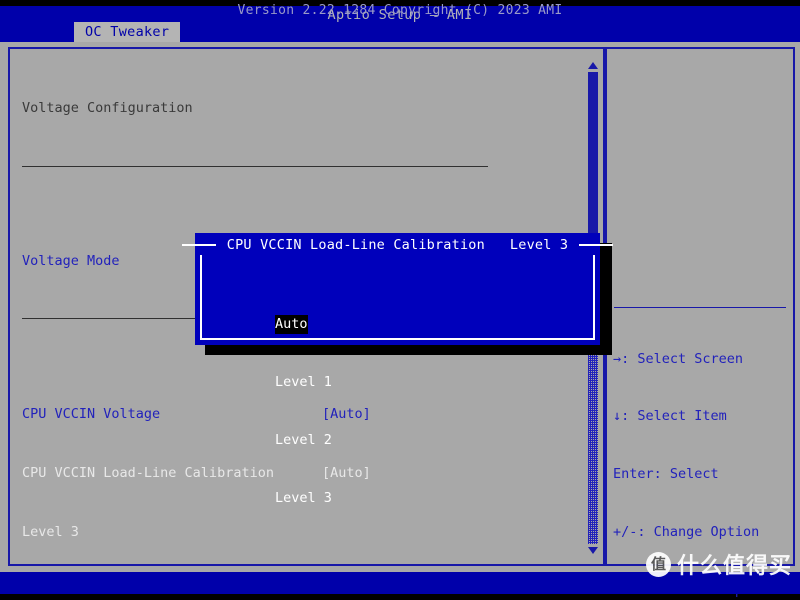  What do you see at coordinates (301, 109) in the screenshot?
I see `section-title-row: Voltage Configuration` at bounding box center [301, 109].